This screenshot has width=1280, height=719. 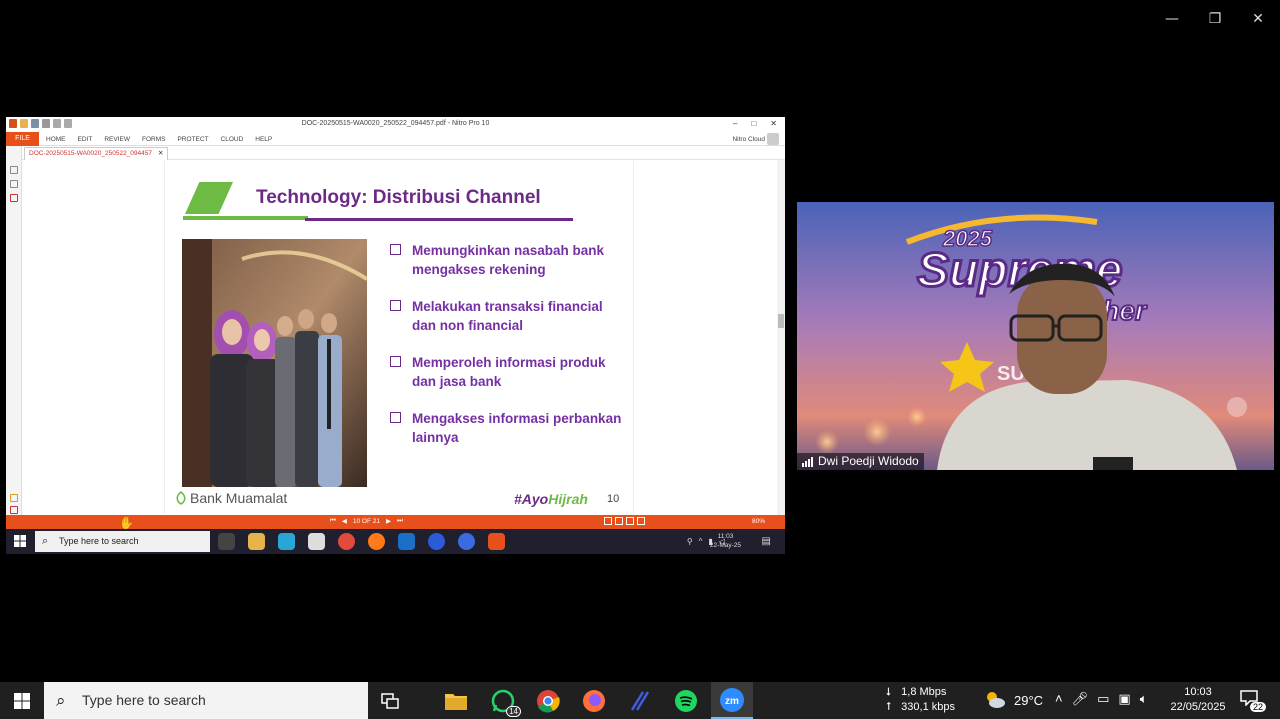 I want to click on avatar, so click(x=773, y=139).